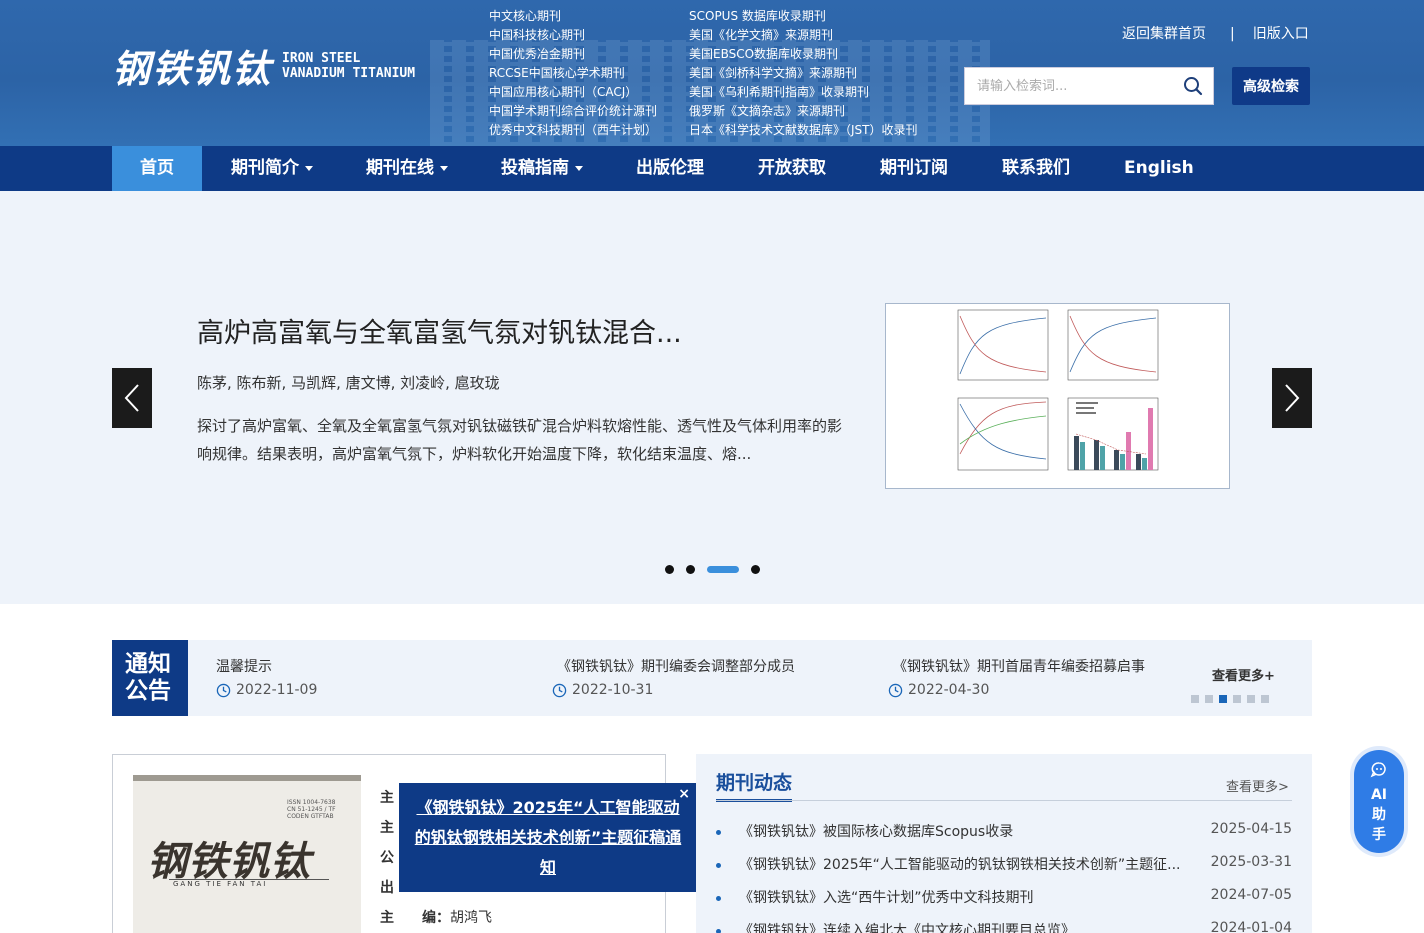 The width and height of the screenshot is (1424, 933). Describe the element at coordinates (757, 16) in the screenshot. I see `indexing-item: SCOPUS 数据库收录期刊` at that location.